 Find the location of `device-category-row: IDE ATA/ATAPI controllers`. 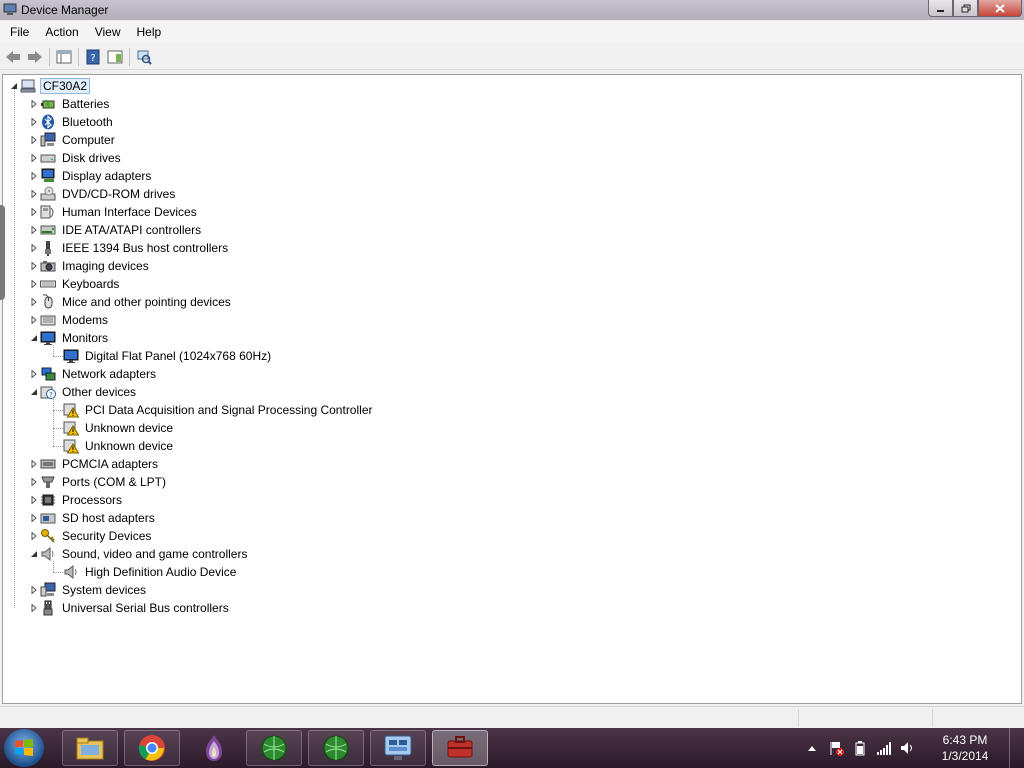

device-category-row: IDE ATA/ATAPI controllers is located at coordinates (116, 230).